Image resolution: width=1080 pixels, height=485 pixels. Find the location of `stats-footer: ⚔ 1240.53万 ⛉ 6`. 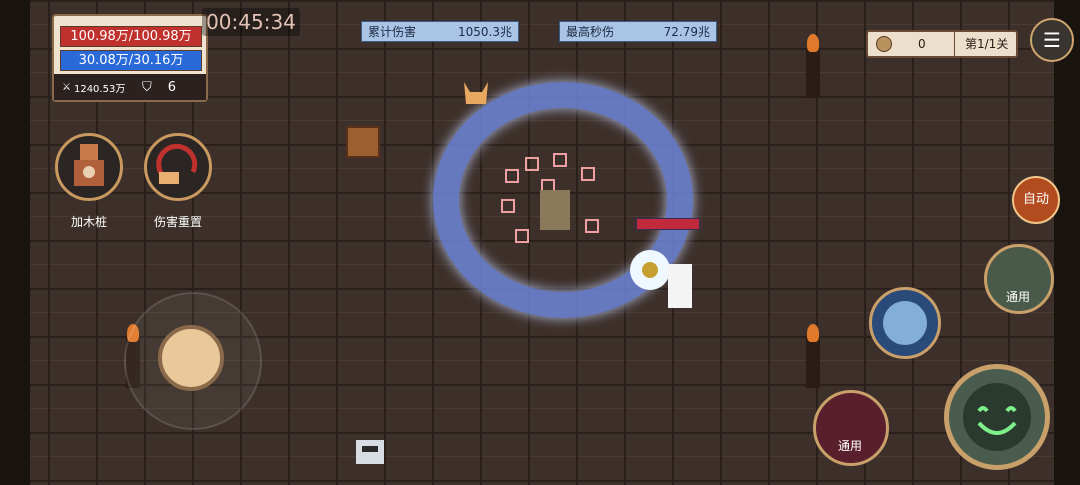

stats-footer: ⚔ 1240.53万 ⛉ 6 is located at coordinates (130, 87).